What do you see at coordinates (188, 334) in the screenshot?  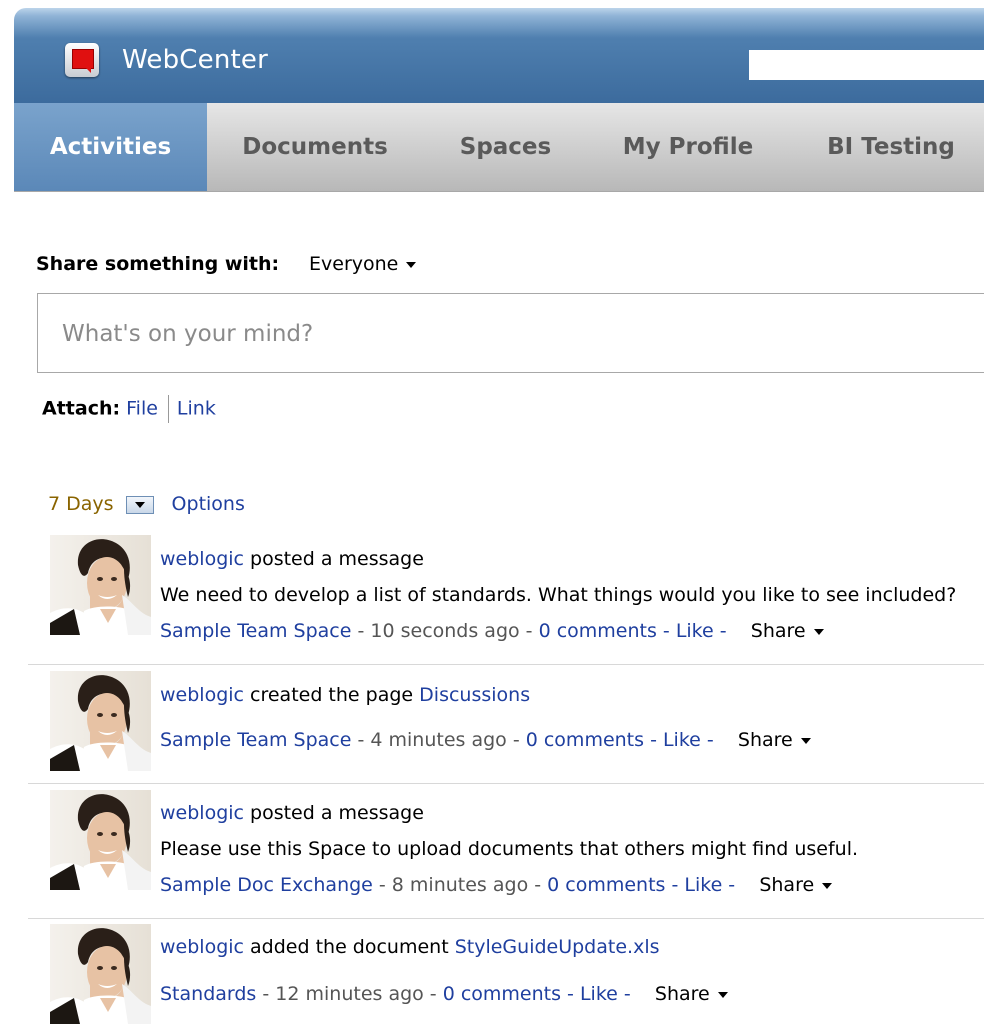 I see `post-input-placeholder: What's on your mind?` at bounding box center [188, 334].